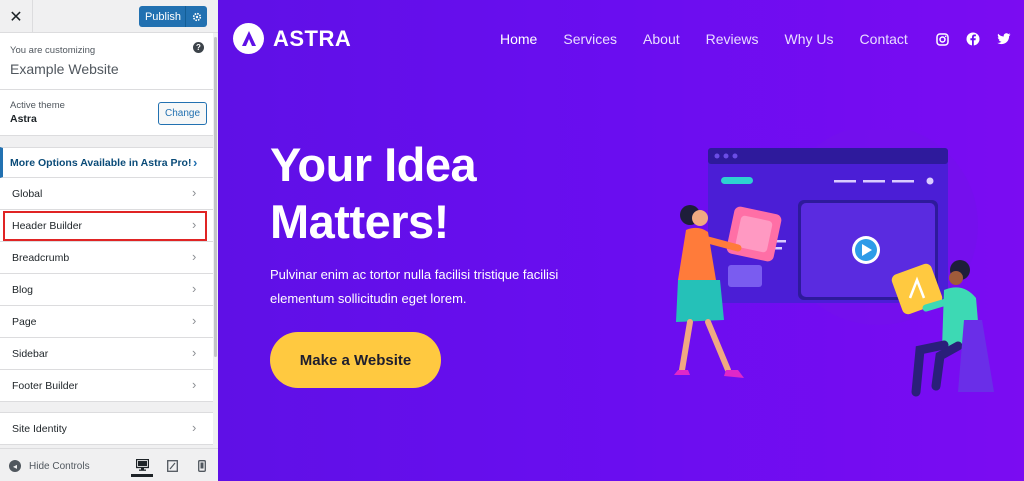 This screenshot has width=1024, height=481. Describe the element at coordinates (661, 39) in the screenshot. I see `nav-about: About` at that location.